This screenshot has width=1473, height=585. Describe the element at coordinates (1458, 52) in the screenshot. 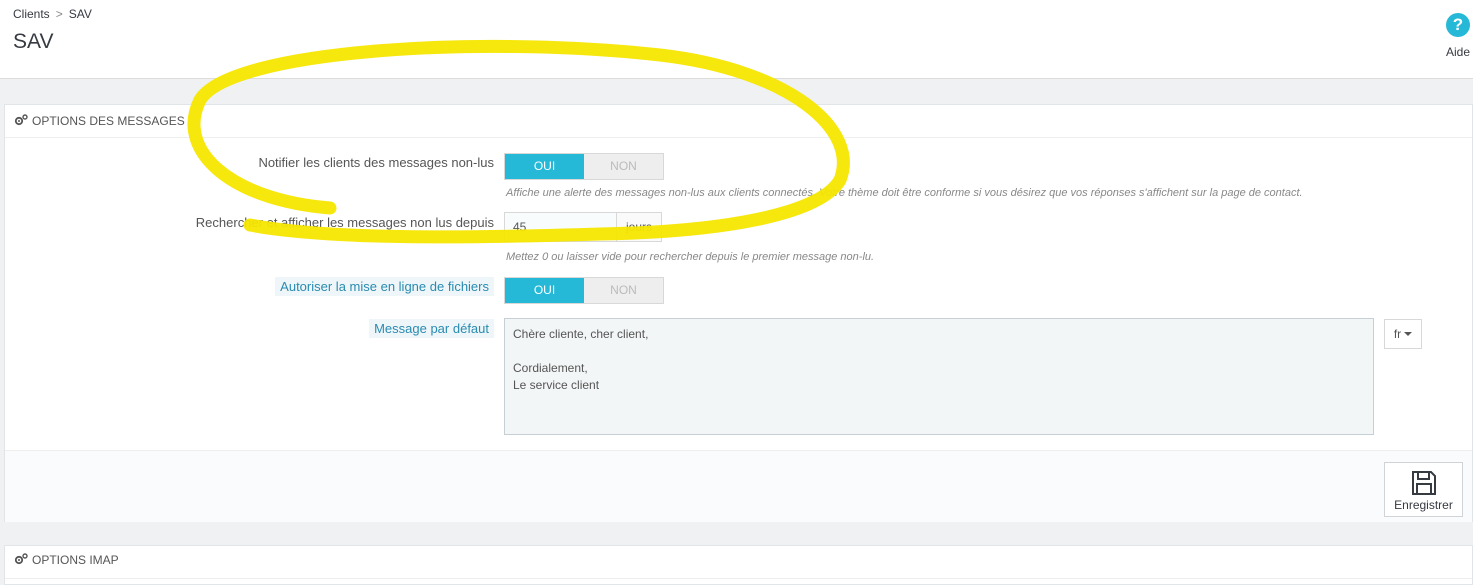

I see `help-label: Aide` at that location.